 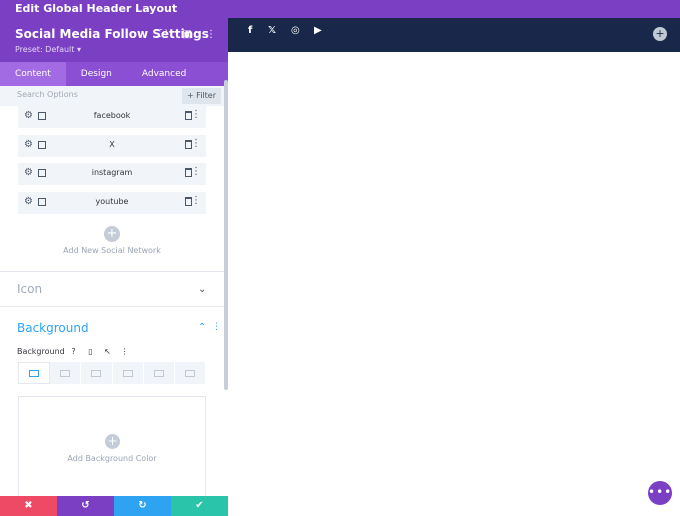 I want to click on paint-bucket-icon, so click(x=34, y=373).